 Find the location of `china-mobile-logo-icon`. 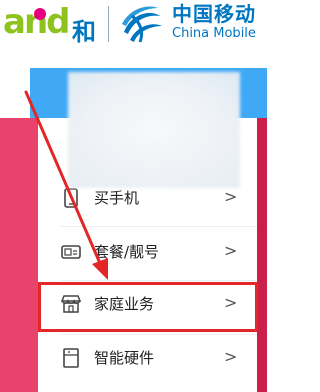

china-mobile-logo-icon is located at coordinates (142, 24).